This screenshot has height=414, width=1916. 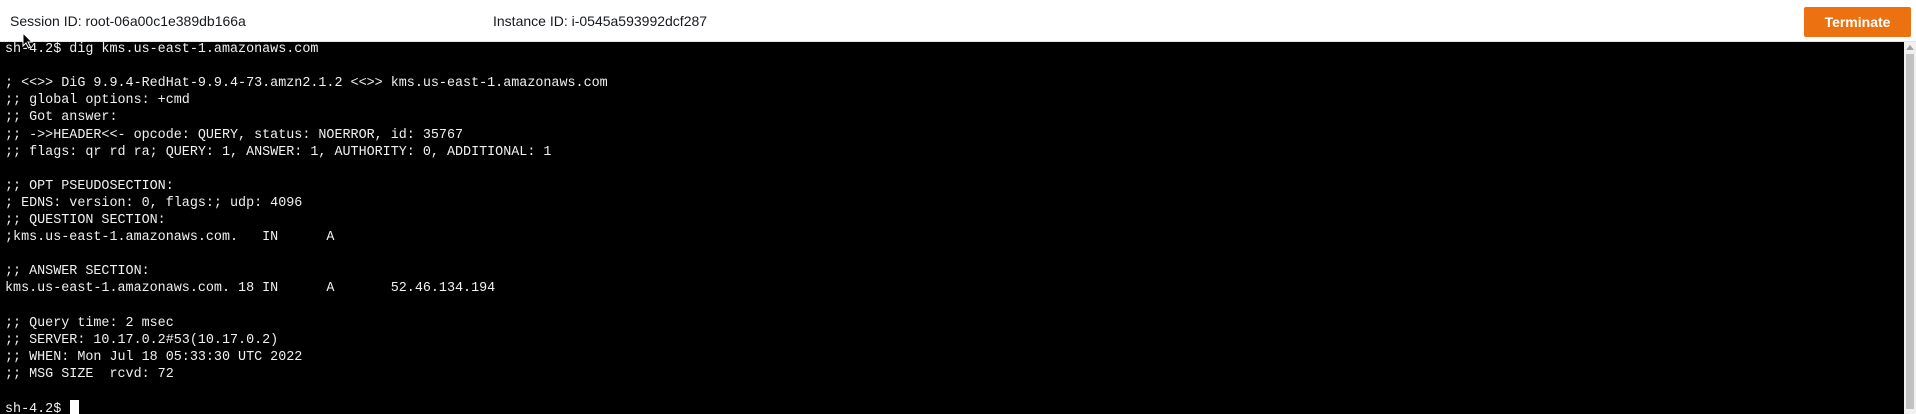 What do you see at coordinates (142, 340) in the screenshot?
I see `terminal-line: ;; SERVER: 10.17.0.2#53(10.17.0.2)` at bounding box center [142, 340].